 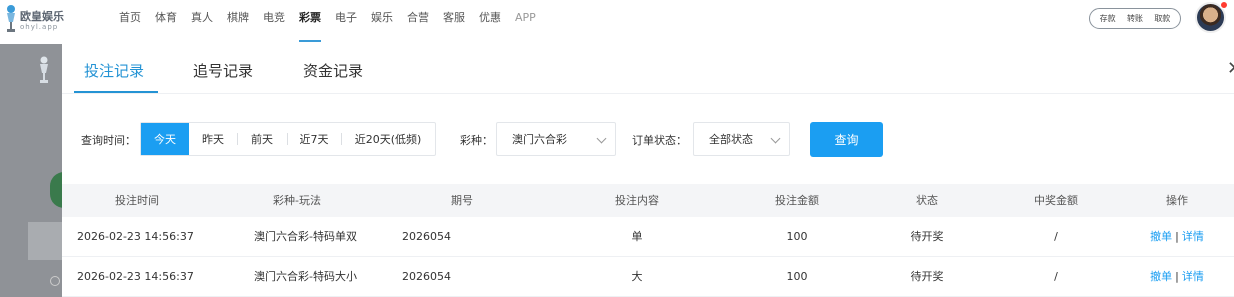 I want to click on col-header-content: 投注内容, so click(x=637, y=200).